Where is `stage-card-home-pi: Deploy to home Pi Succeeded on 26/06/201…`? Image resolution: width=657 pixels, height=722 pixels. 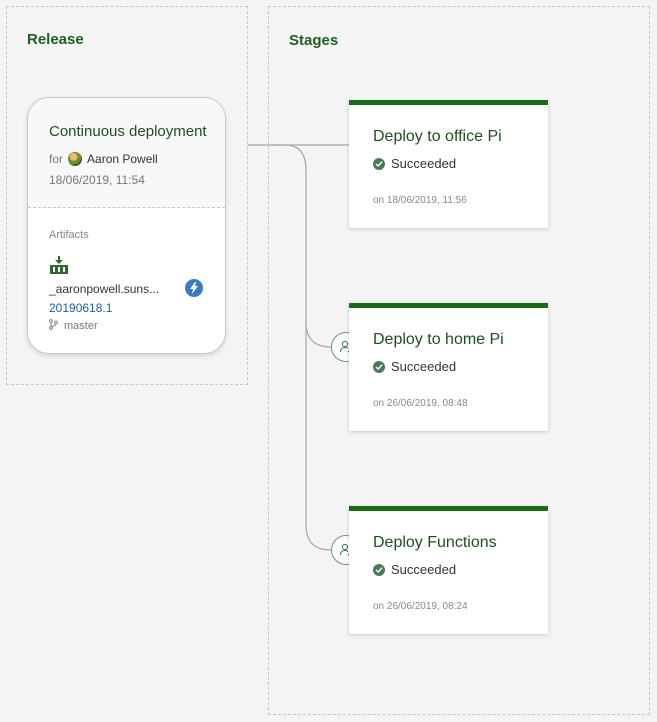
stage-card-home-pi: Deploy to home Pi Succeeded on 26/06/201… is located at coordinates (448, 367).